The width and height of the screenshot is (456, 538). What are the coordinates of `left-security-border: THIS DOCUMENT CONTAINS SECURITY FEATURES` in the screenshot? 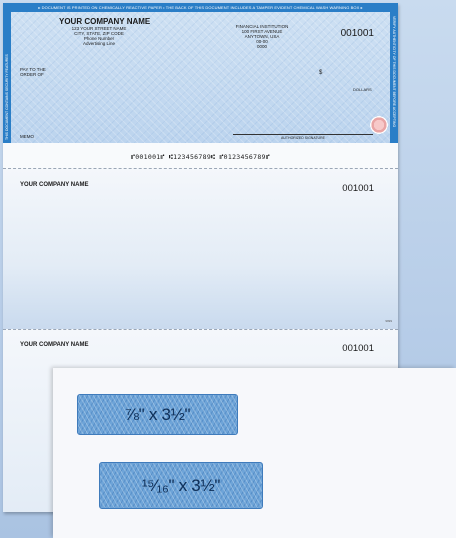 It's located at (7, 77).